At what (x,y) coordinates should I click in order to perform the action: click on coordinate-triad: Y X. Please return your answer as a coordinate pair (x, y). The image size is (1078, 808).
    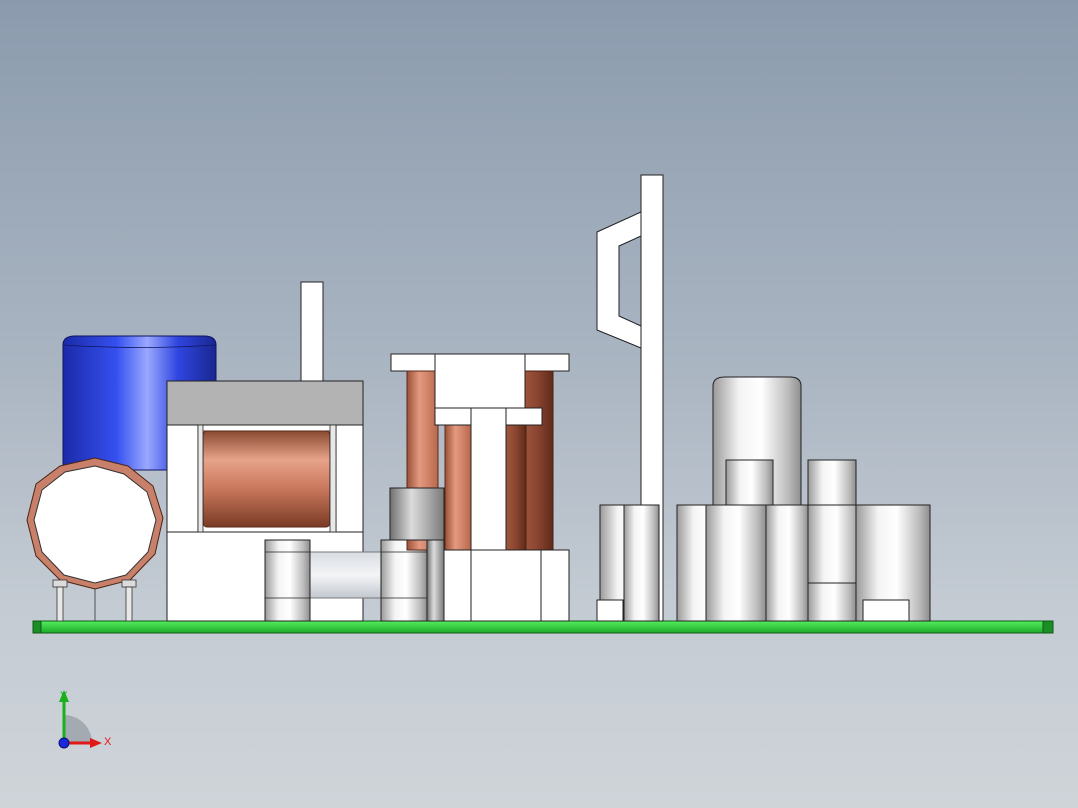
    Looking at the image, I should click on (85, 719).